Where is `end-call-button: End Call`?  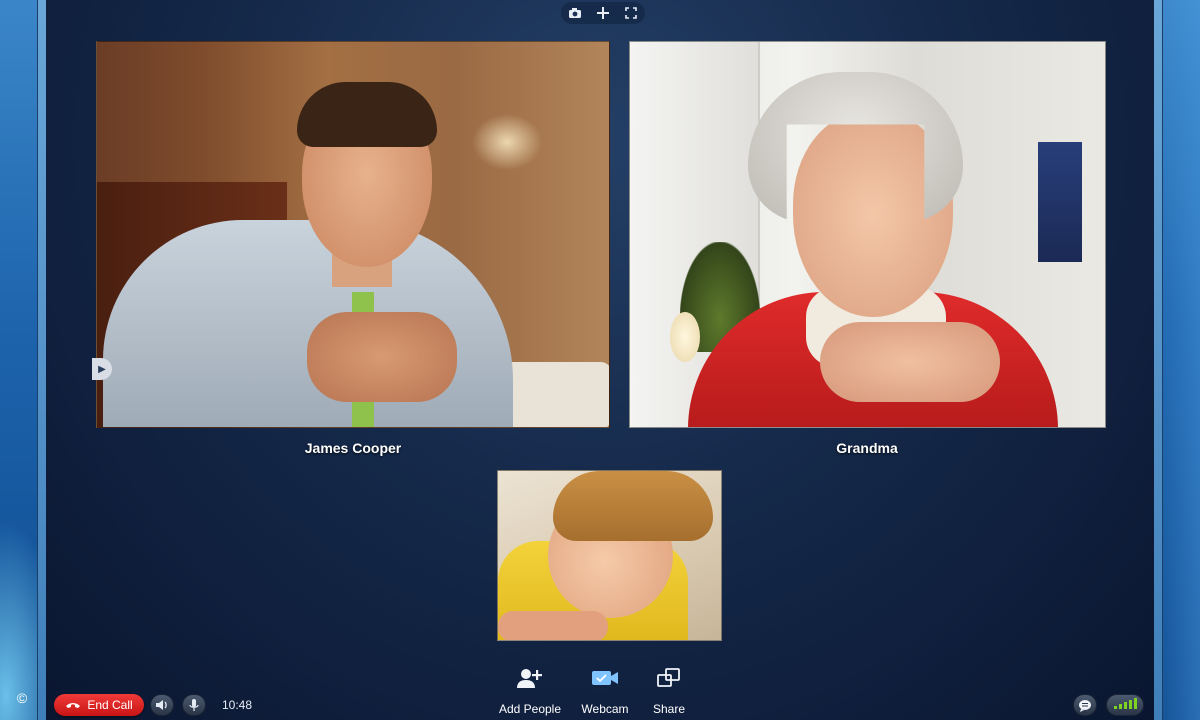 end-call-button: End Call is located at coordinates (99, 705).